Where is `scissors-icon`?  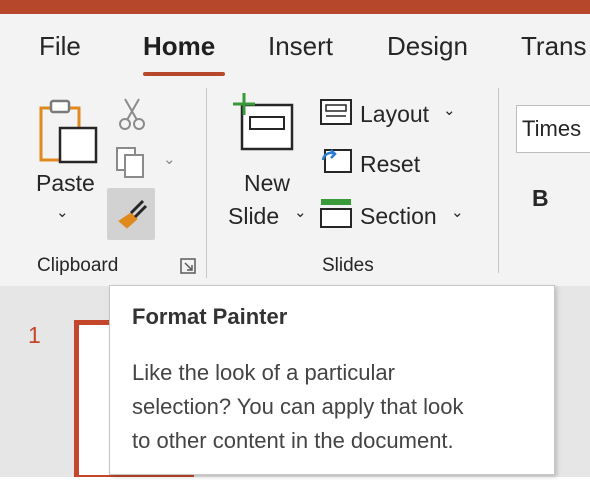
scissors-icon is located at coordinates (132, 116).